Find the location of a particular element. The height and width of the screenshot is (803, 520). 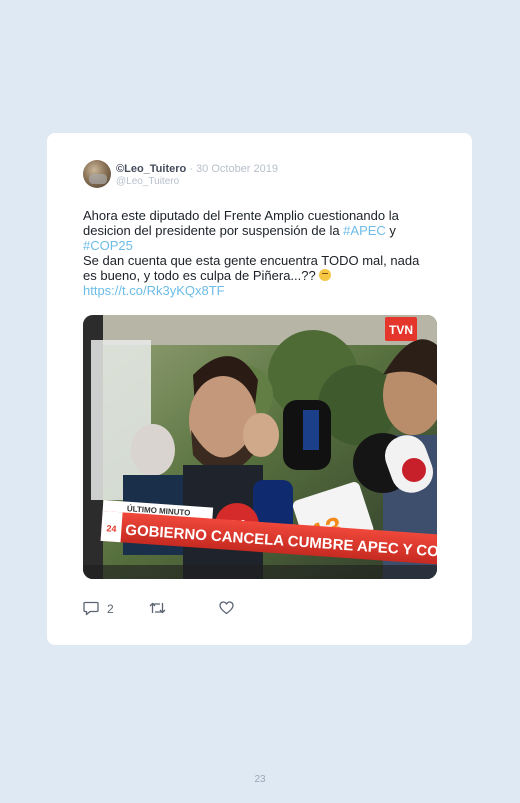

reply-icon is located at coordinates (91, 608).